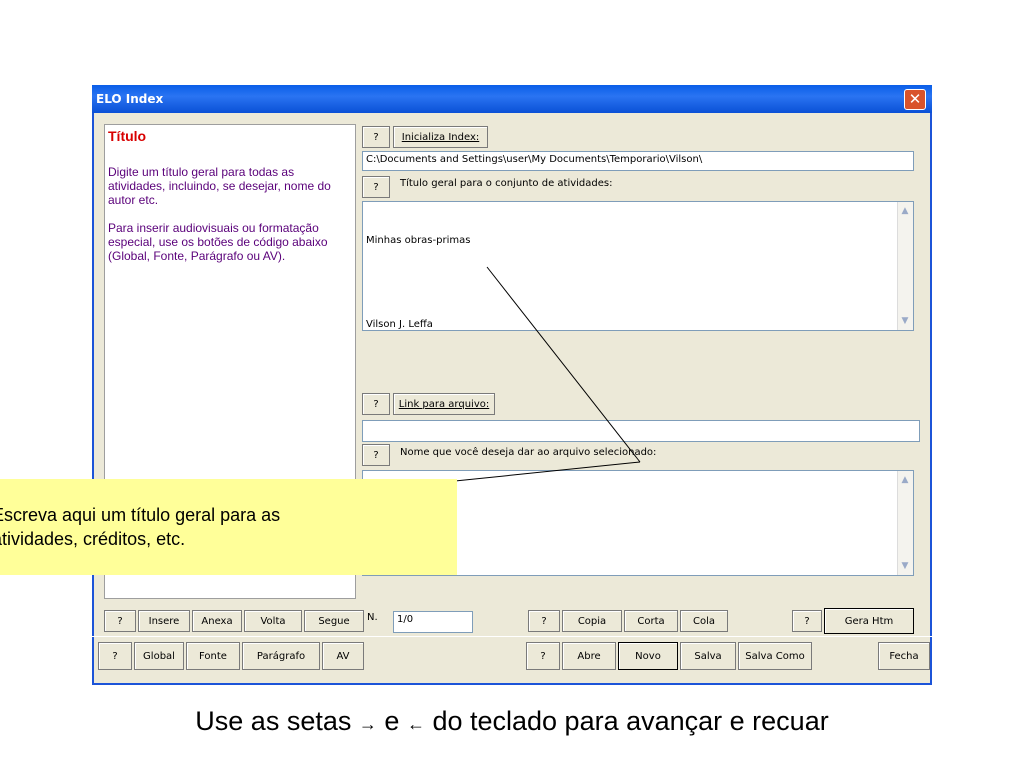 Image resolution: width=1024 pixels, height=768 pixels. I want to click on next-button: Segue, so click(334, 621).